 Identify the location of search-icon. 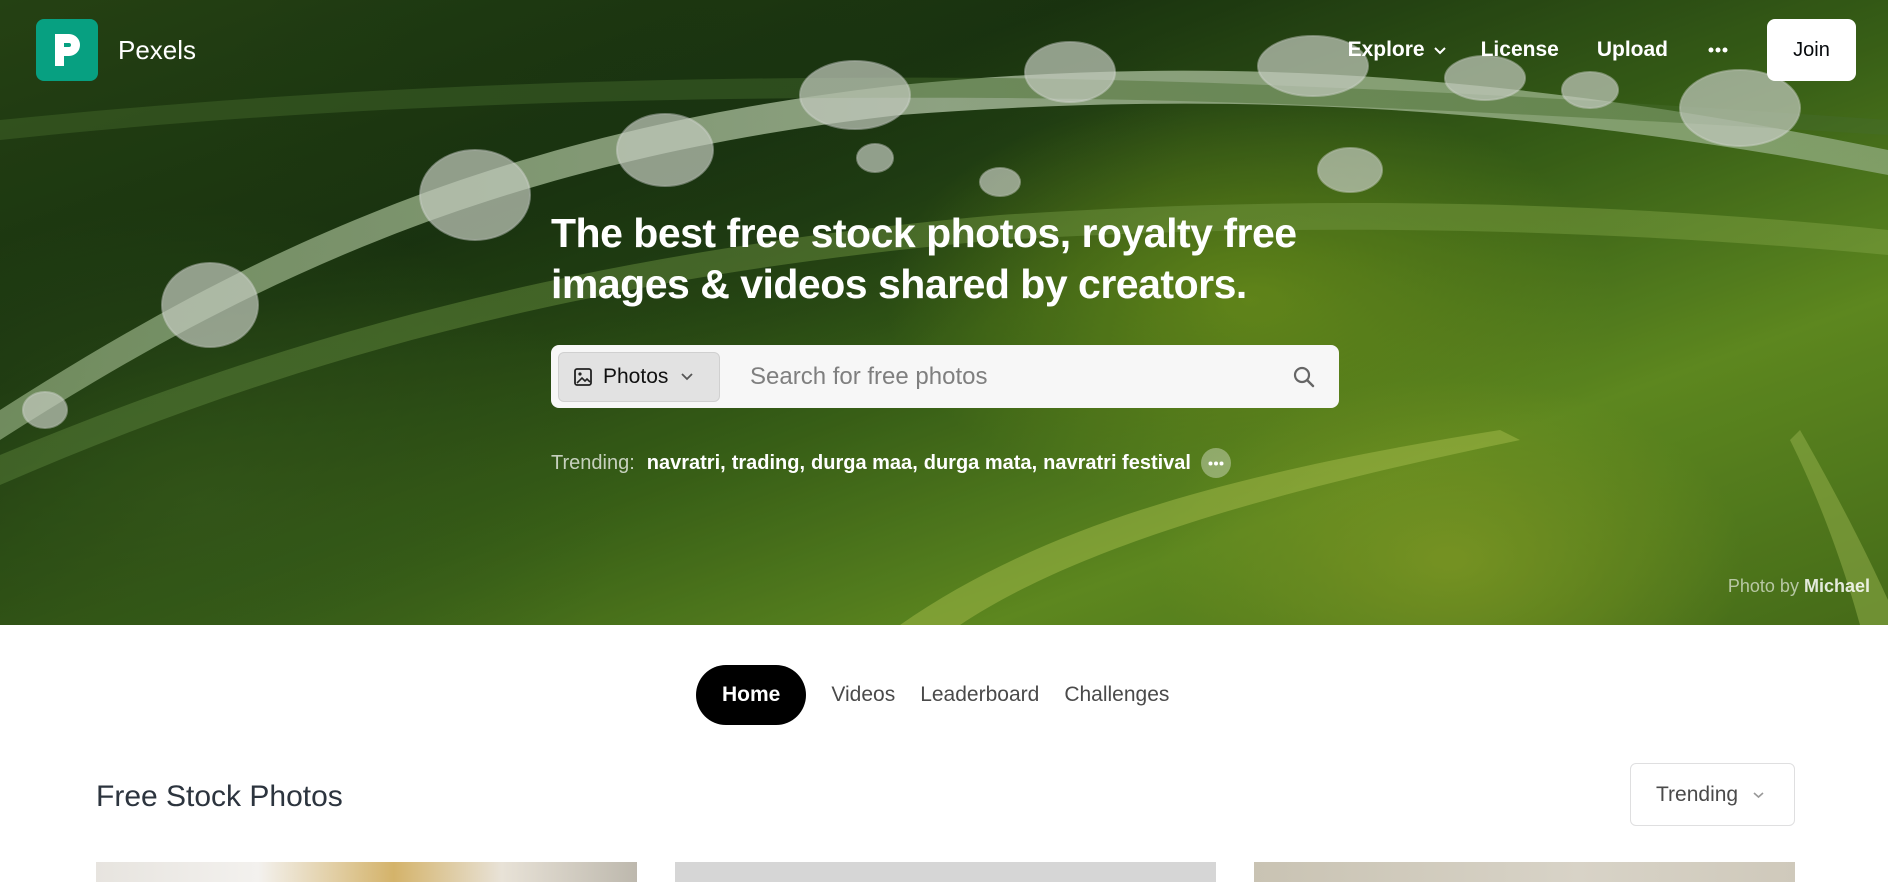
(1304, 376).